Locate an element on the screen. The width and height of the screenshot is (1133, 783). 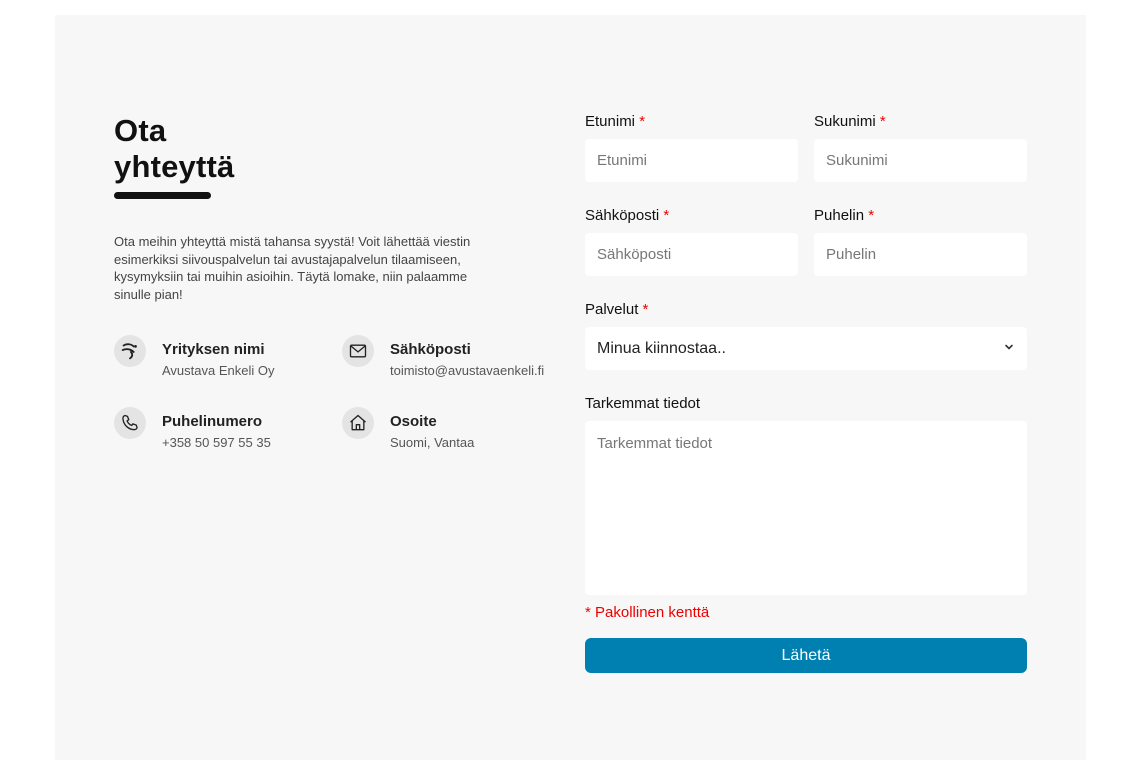
chevron-down-icon is located at coordinates (1009, 349).